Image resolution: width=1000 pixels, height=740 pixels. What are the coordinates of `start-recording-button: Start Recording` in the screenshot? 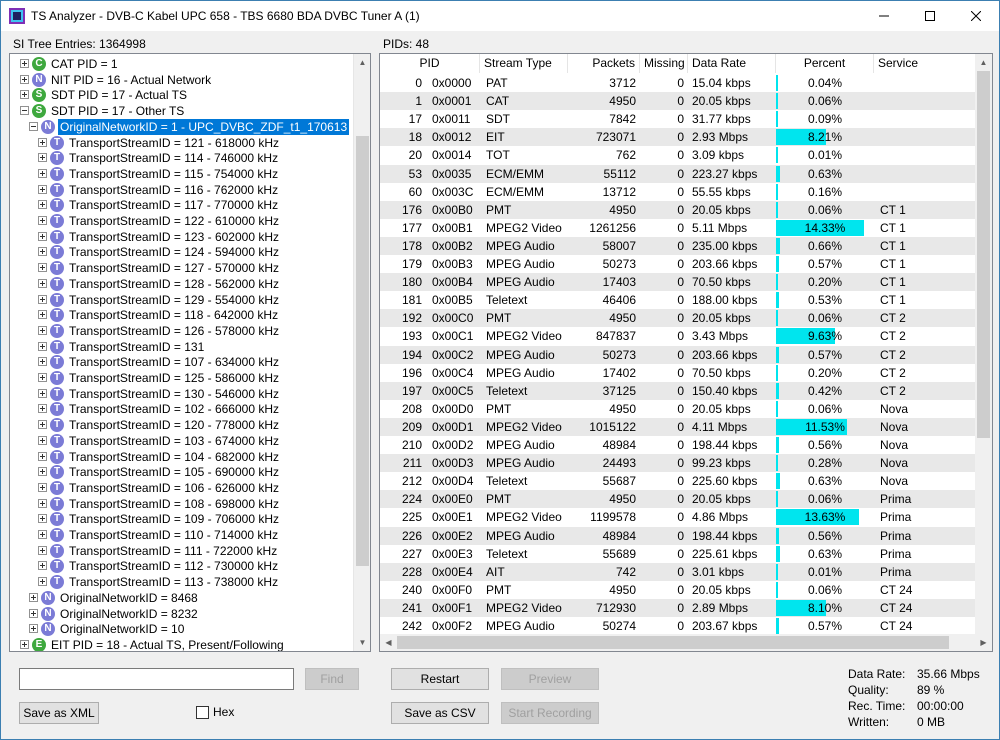 It's located at (550, 713).